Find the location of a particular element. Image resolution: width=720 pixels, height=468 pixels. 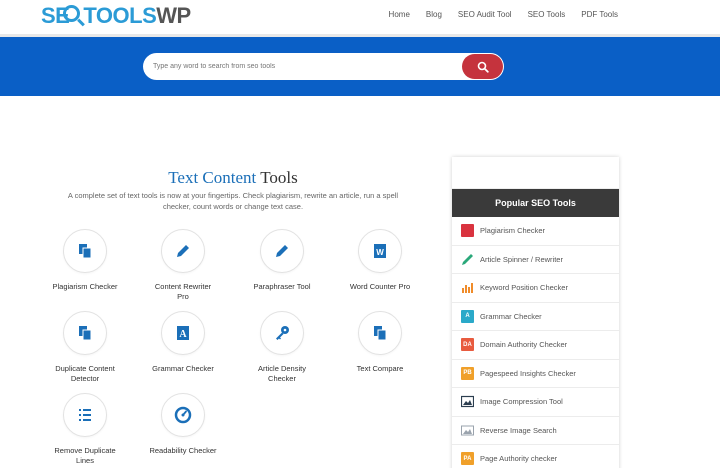

sidebar-item-domain-authority-checker: DA Domain Authority Checker is located at coordinates (535, 345).